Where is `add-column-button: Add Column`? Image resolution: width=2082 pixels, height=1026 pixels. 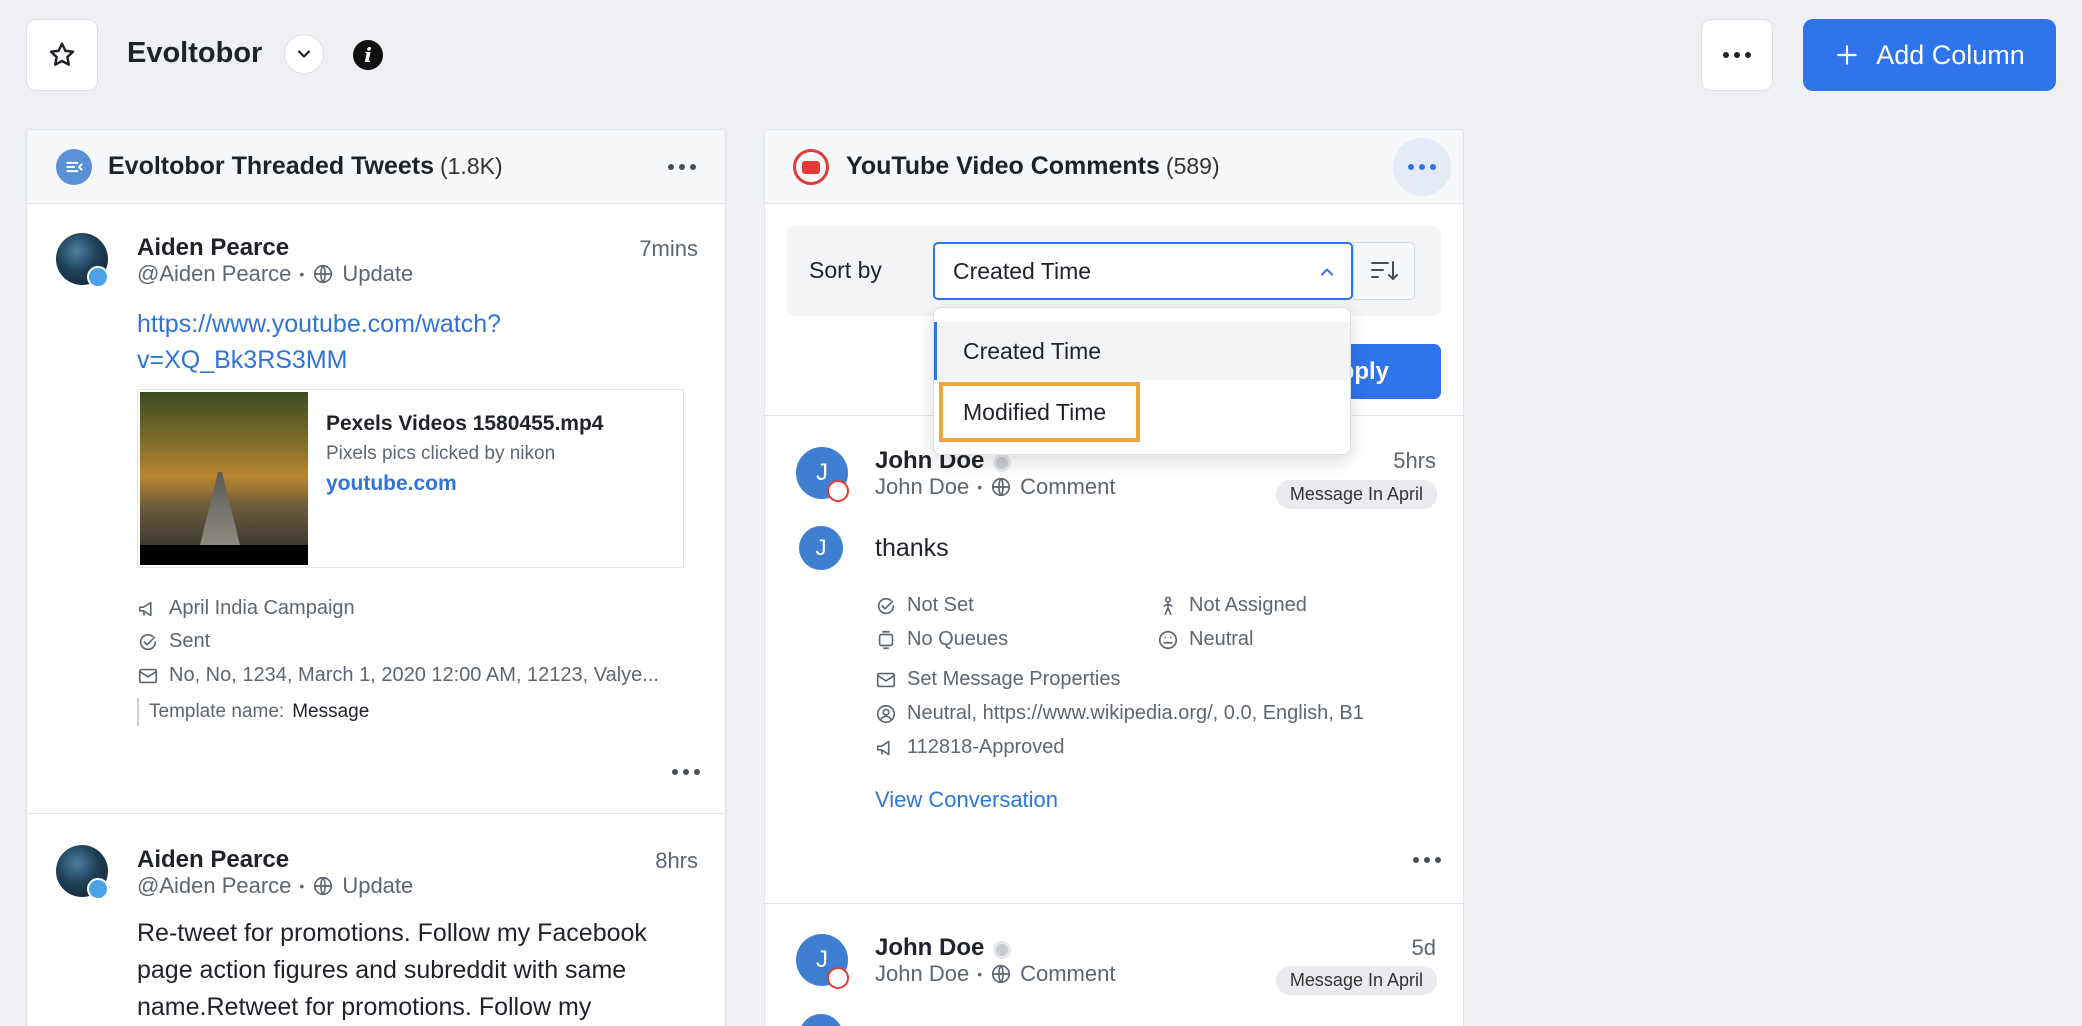
add-column-button: Add Column is located at coordinates (1929, 55).